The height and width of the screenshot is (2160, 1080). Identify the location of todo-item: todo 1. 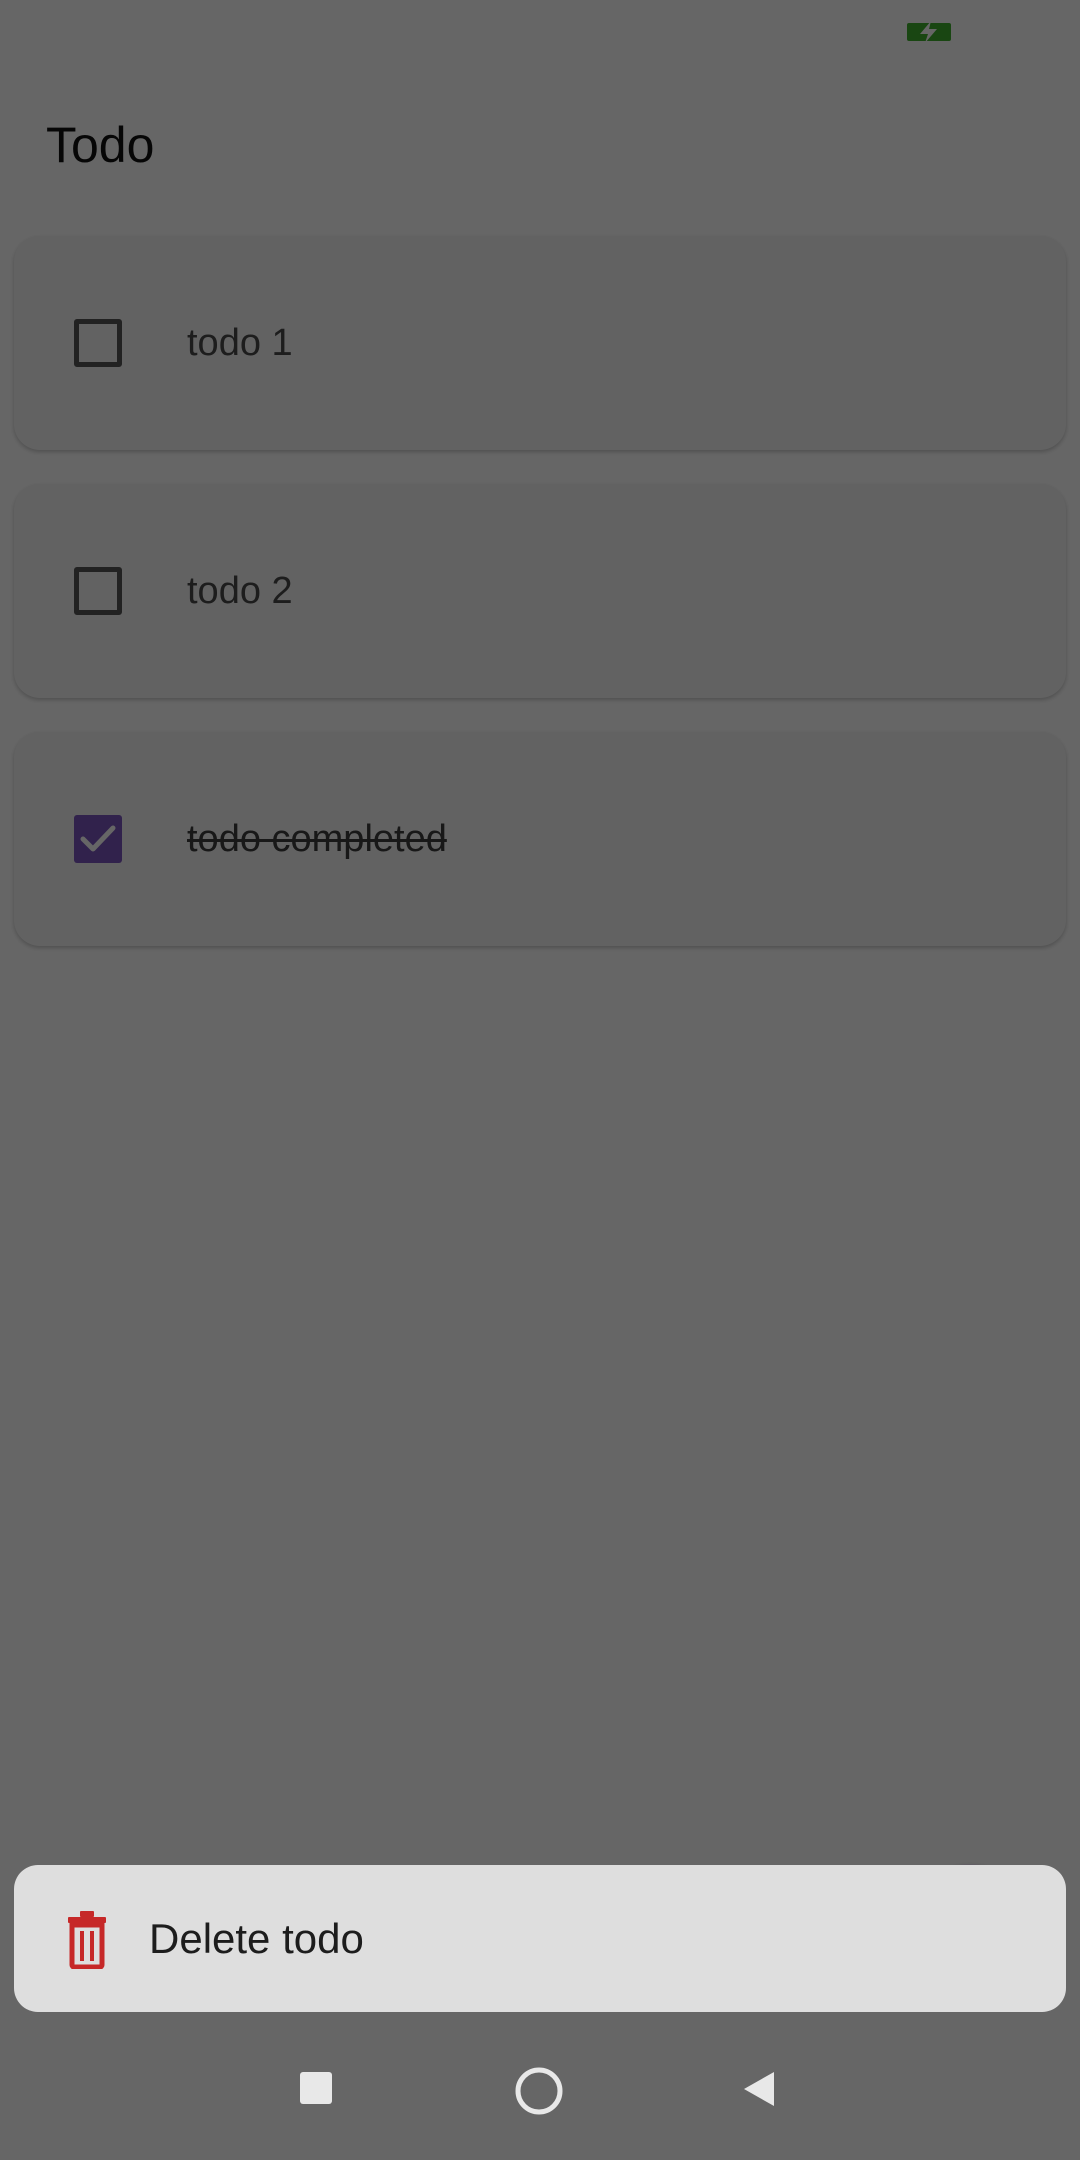
(540, 343).